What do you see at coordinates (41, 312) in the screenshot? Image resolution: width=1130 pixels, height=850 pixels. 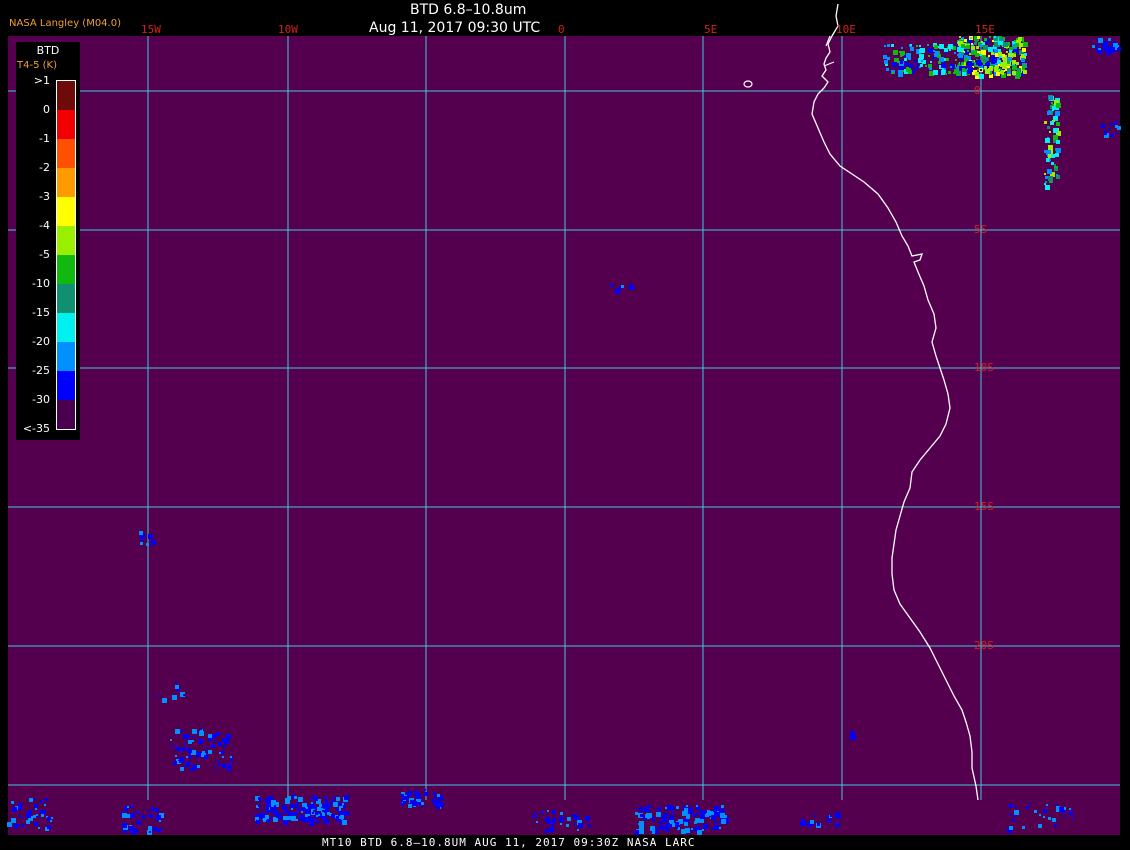 I see `legend-tick-label: -15` at bounding box center [41, 312].